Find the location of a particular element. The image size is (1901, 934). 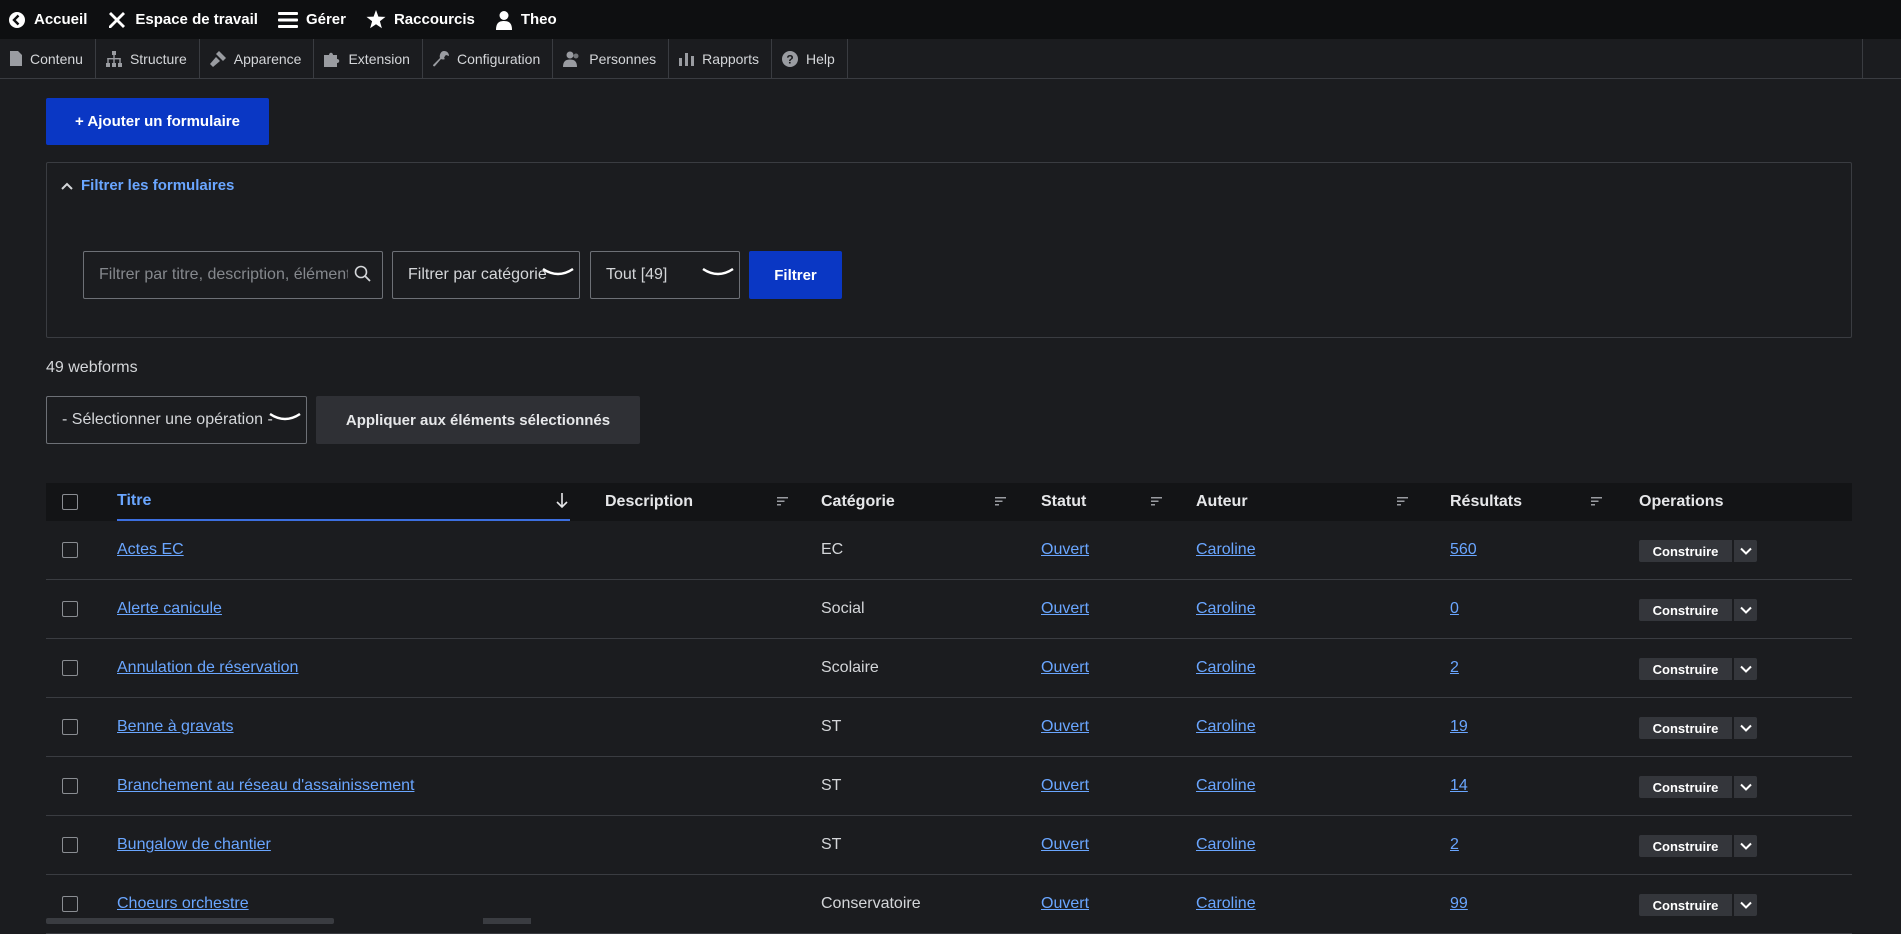

cell-results: 19 is located at coordinates (1459, 727).